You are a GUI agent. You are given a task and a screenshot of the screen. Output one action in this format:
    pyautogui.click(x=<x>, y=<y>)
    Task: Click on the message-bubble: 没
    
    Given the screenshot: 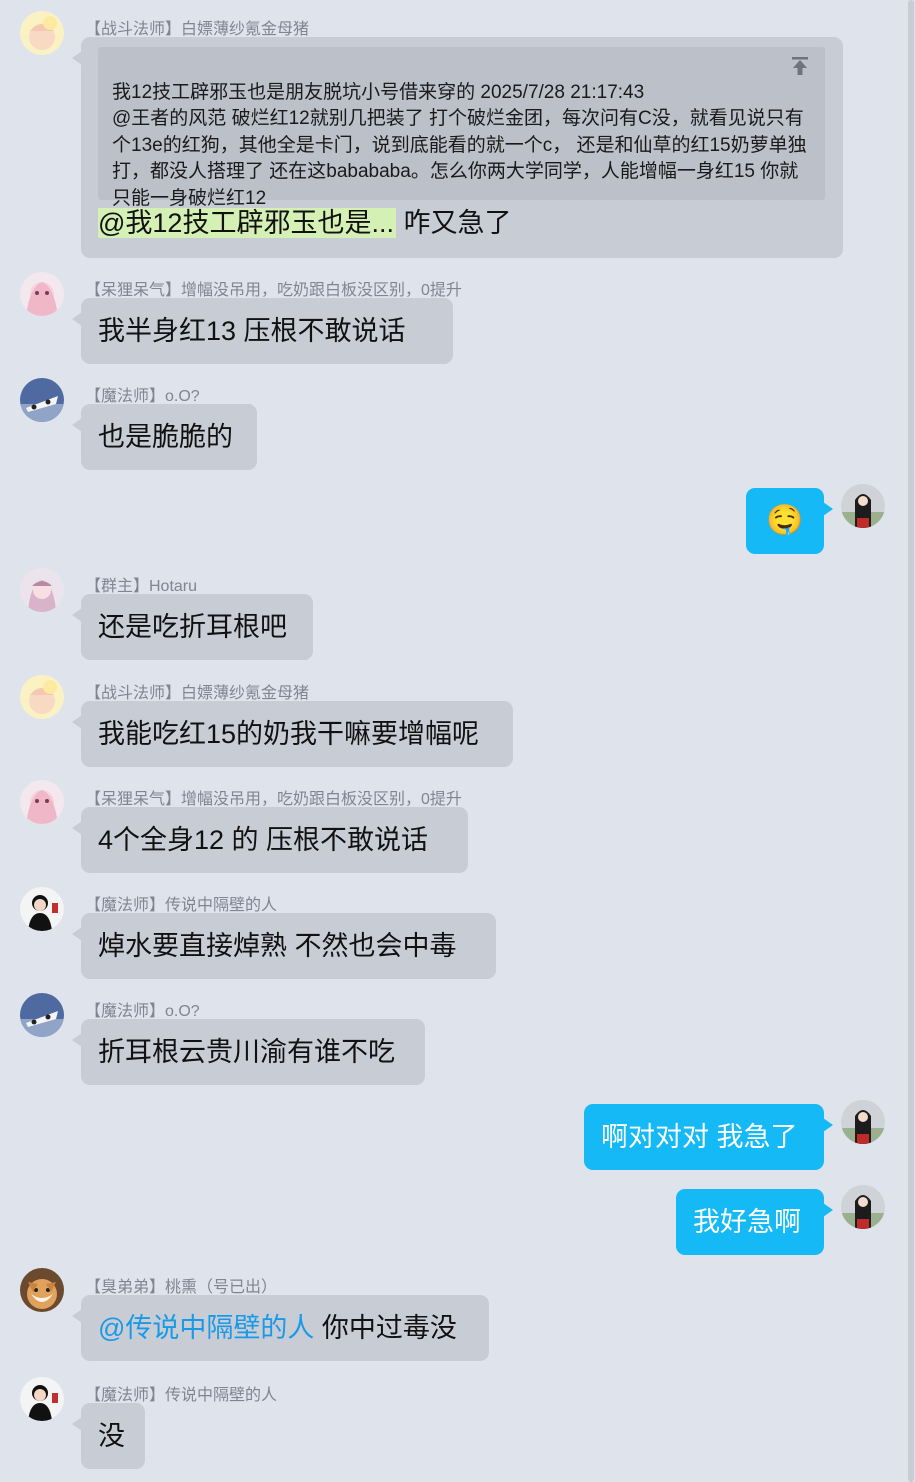 What is the action you would take?
    pyautogui.click(x=108, y=1436)
    